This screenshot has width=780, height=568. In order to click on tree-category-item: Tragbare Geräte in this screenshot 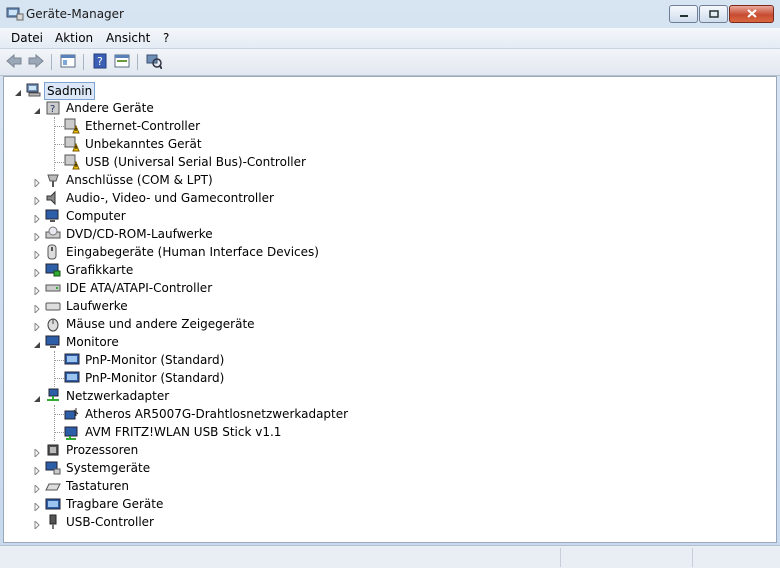, I will do `click(114, 504)`.